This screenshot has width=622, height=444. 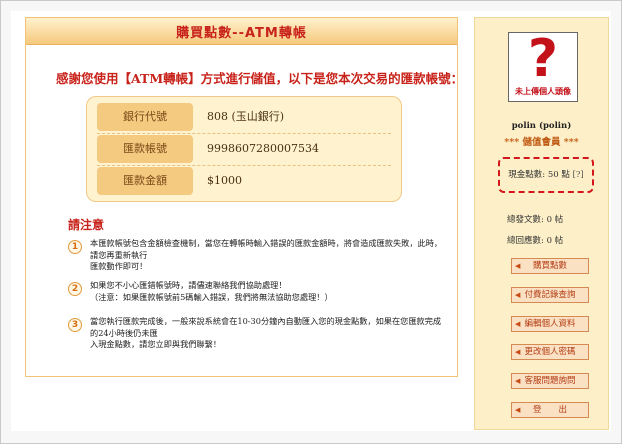 I want to click on button-label: 登 出, so click(x=549, y=410).